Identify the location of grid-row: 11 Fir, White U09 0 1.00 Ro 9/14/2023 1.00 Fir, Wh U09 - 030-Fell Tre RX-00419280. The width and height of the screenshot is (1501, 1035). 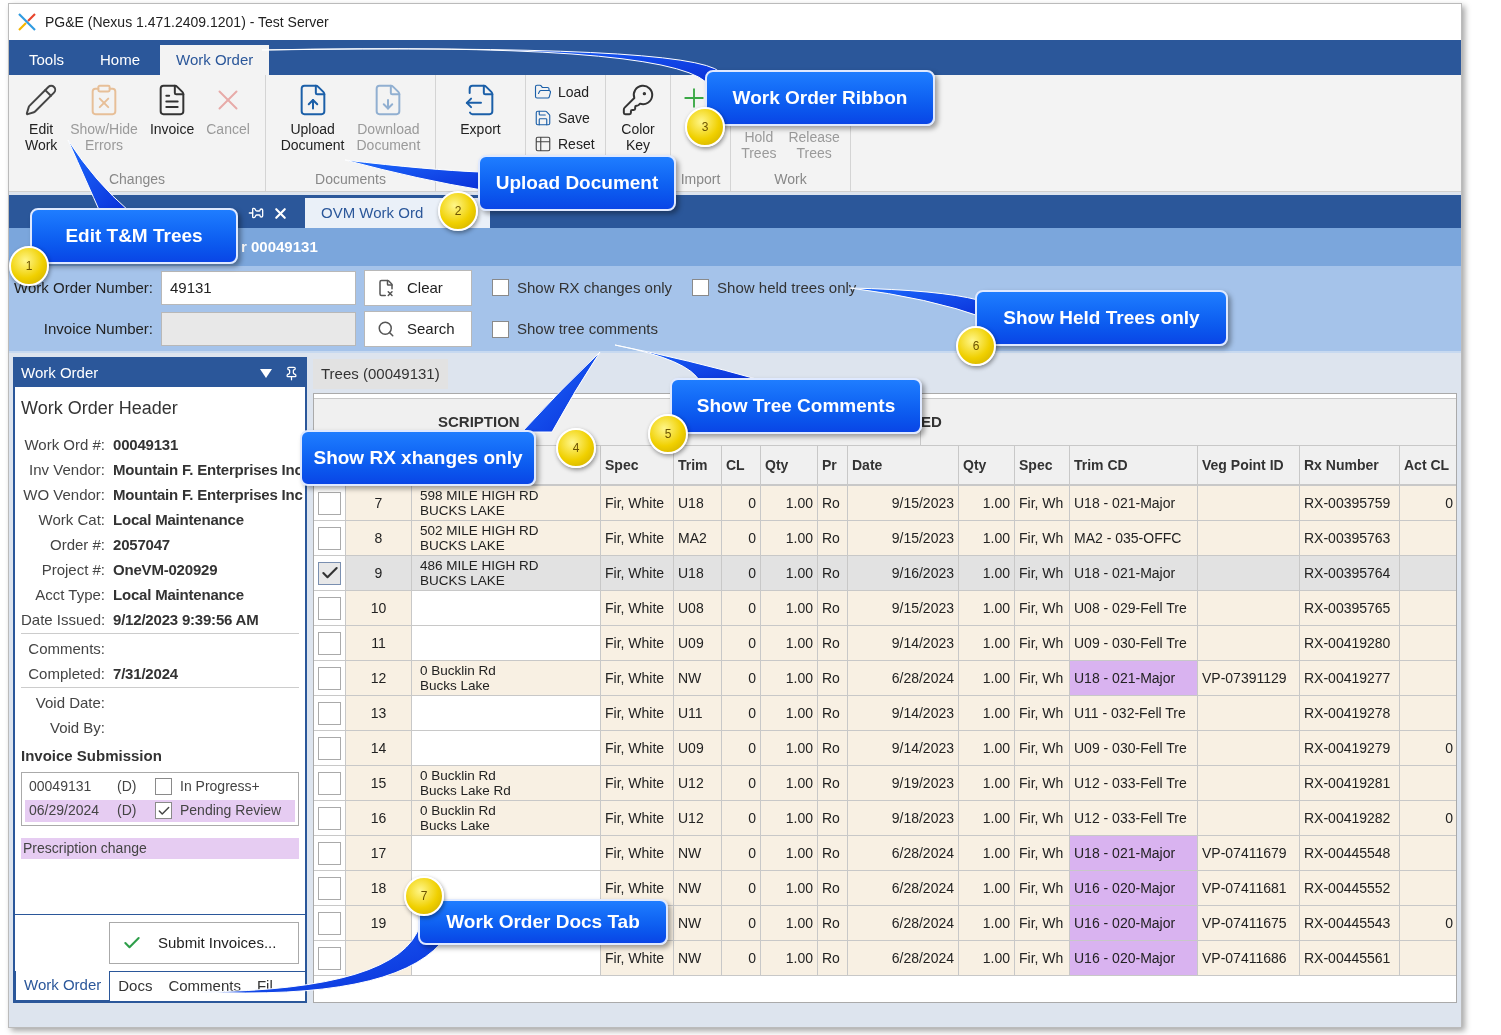
(885, 643).